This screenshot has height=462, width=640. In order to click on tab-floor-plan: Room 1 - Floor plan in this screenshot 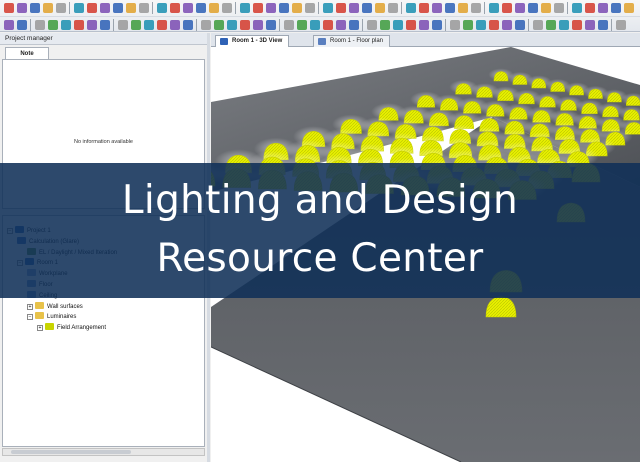, I will do `click(352, 41)`.